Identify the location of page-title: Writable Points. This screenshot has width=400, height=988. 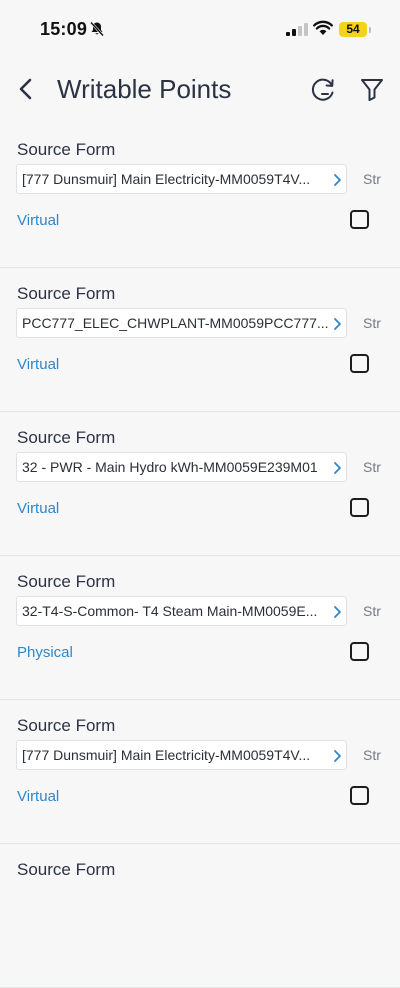
(144, 89).